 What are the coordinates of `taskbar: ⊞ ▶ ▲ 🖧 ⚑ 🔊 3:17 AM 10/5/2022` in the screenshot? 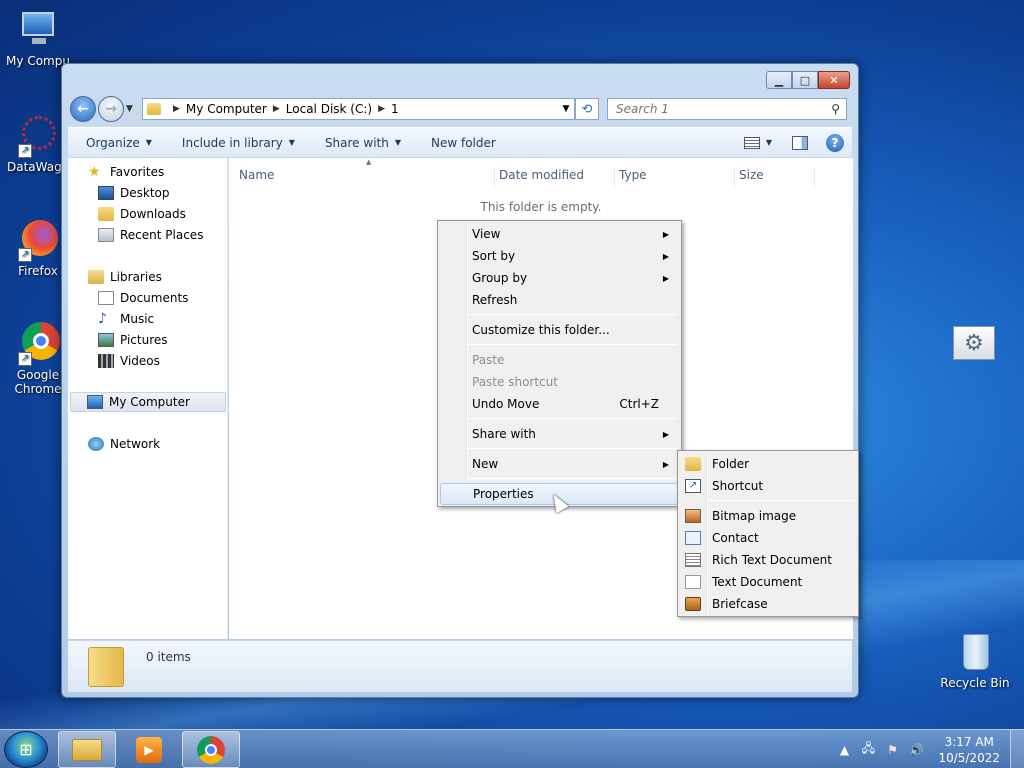 It's located at (512, 748).